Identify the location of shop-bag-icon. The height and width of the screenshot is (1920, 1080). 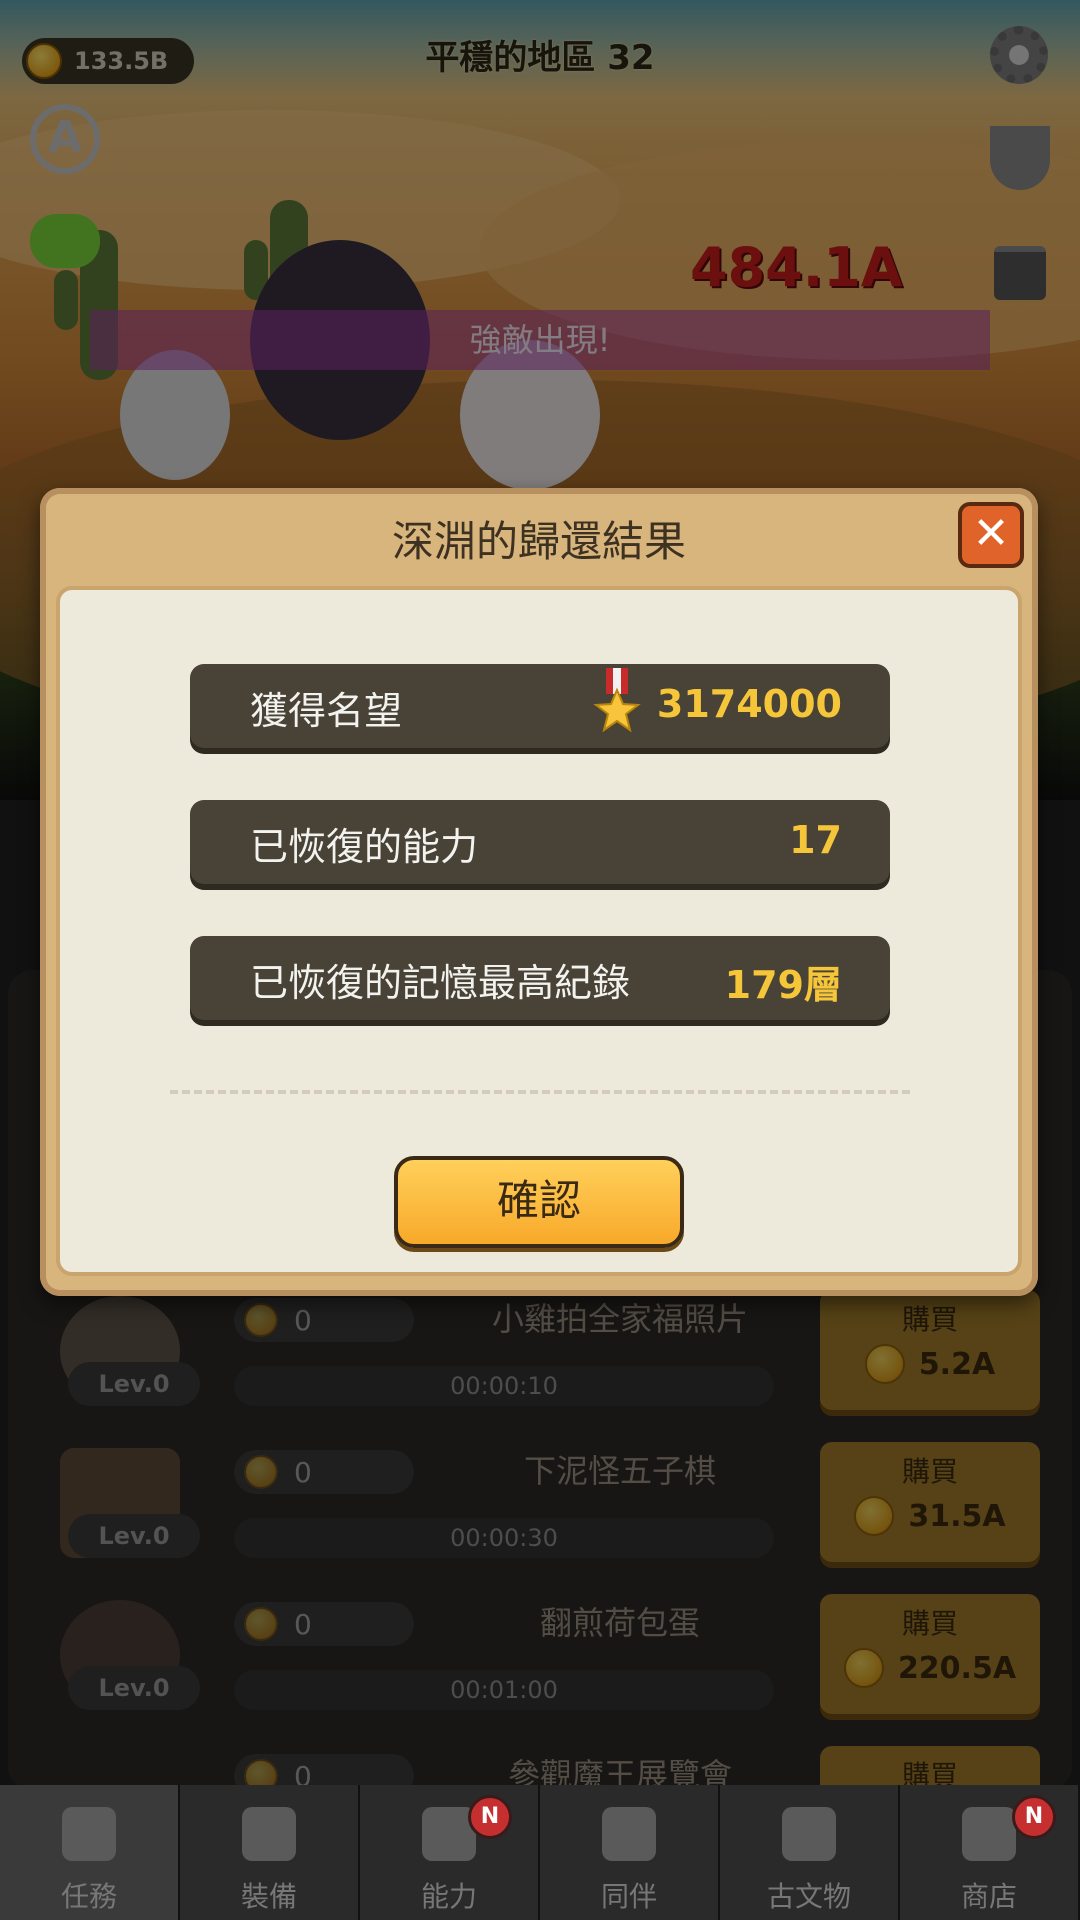
(989, 1834).